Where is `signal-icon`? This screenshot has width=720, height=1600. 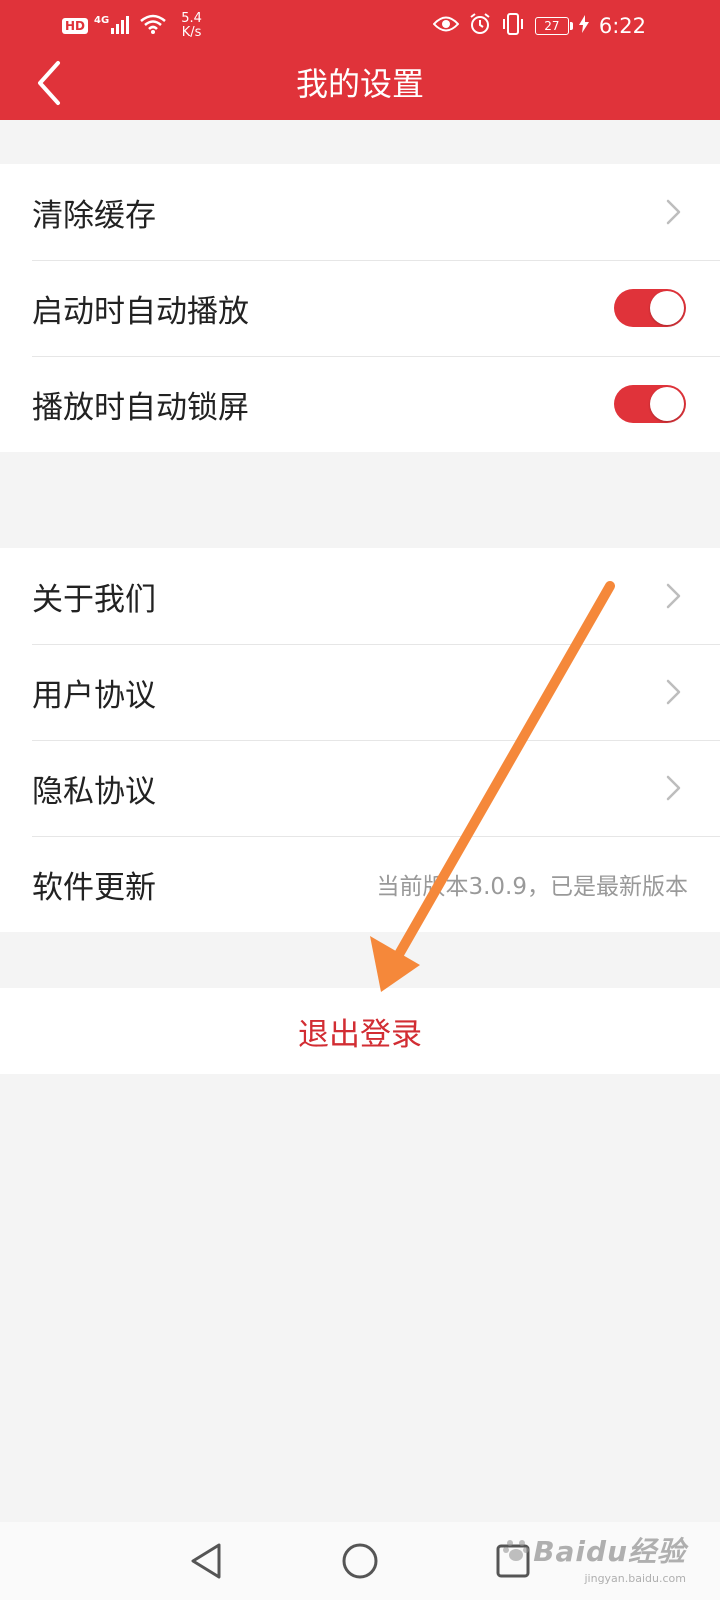
signal-icon is located at coordinates (122, 26).